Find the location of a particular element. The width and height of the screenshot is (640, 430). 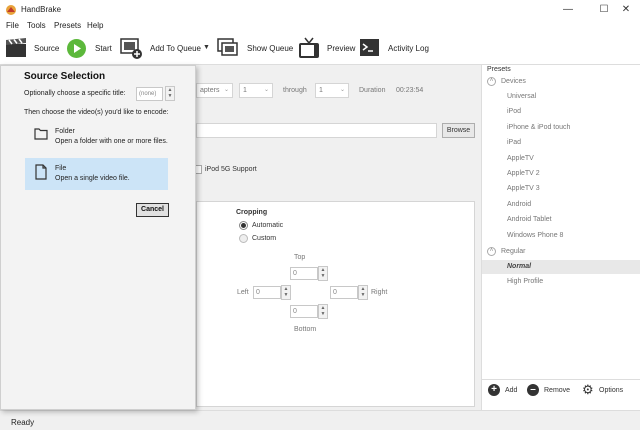

menu-presets: Presets is located at coordinates (67, 25).